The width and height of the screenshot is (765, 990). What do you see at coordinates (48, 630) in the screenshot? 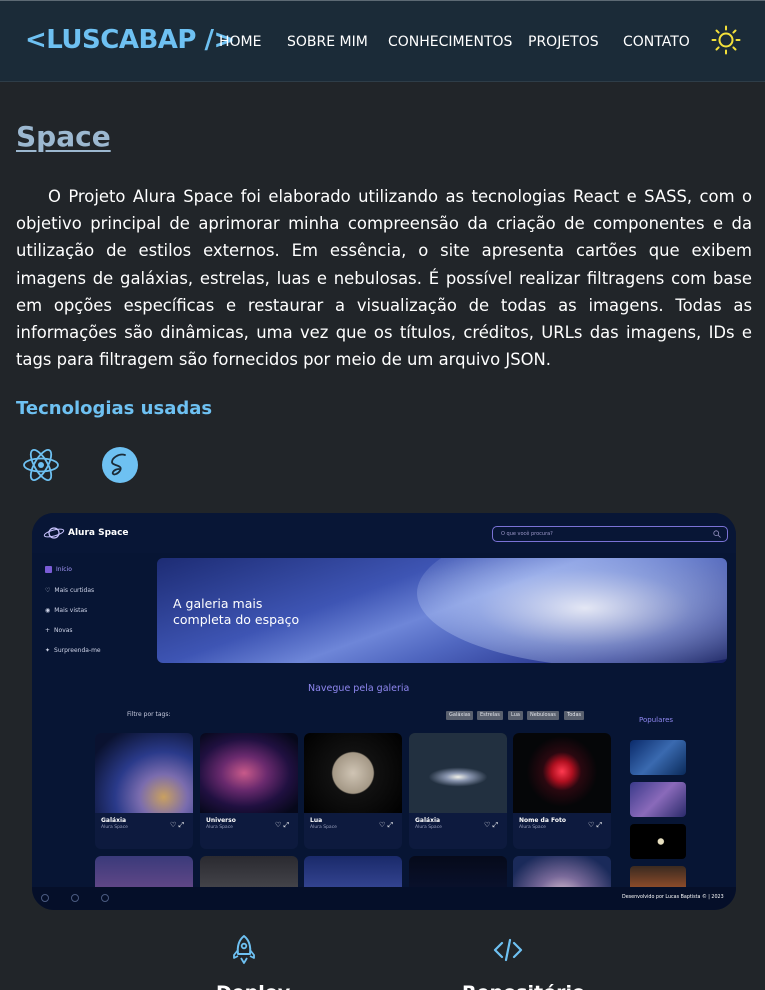
I see `plus-icon: +` at bounding box center [48, 630].